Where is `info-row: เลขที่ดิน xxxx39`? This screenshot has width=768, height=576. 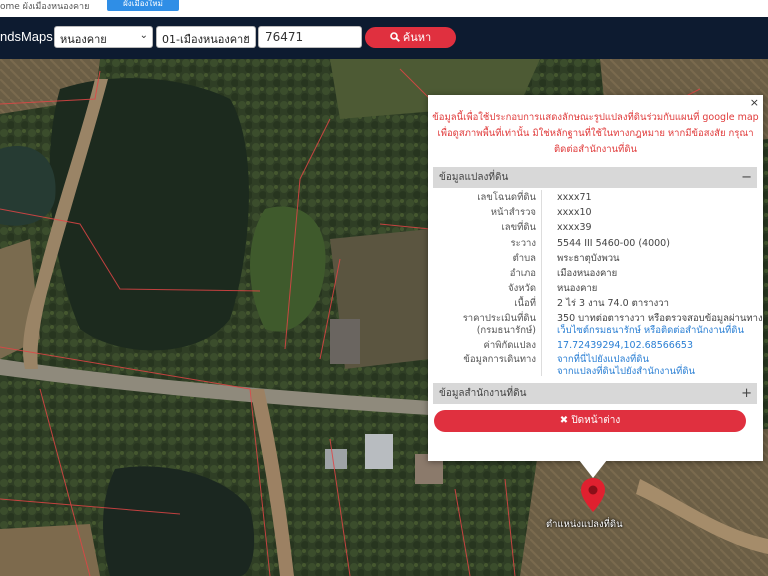
info-row: เลขที่ดิน xxxx39 is located at coordinates (595, 227).